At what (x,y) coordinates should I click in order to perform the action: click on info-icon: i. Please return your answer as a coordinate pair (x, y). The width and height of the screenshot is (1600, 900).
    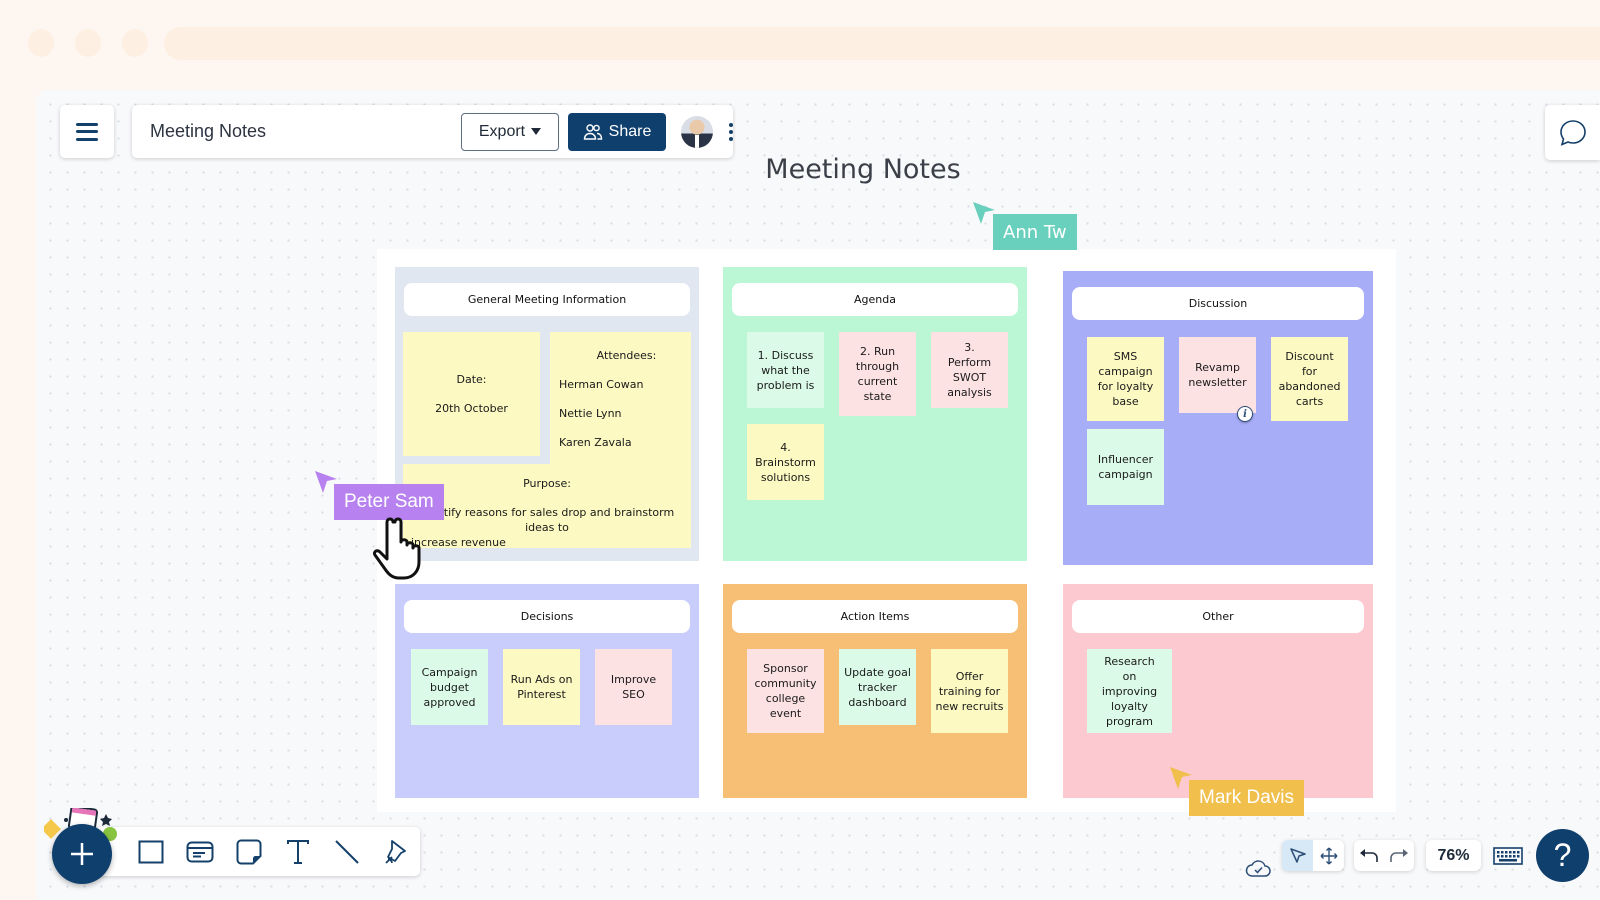
    Looking at the image, I should click on (1245, 414).